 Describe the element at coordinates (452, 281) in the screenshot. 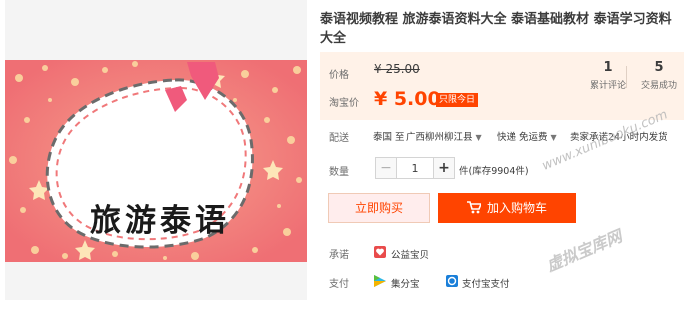

I see `alipay-icon` at that location.